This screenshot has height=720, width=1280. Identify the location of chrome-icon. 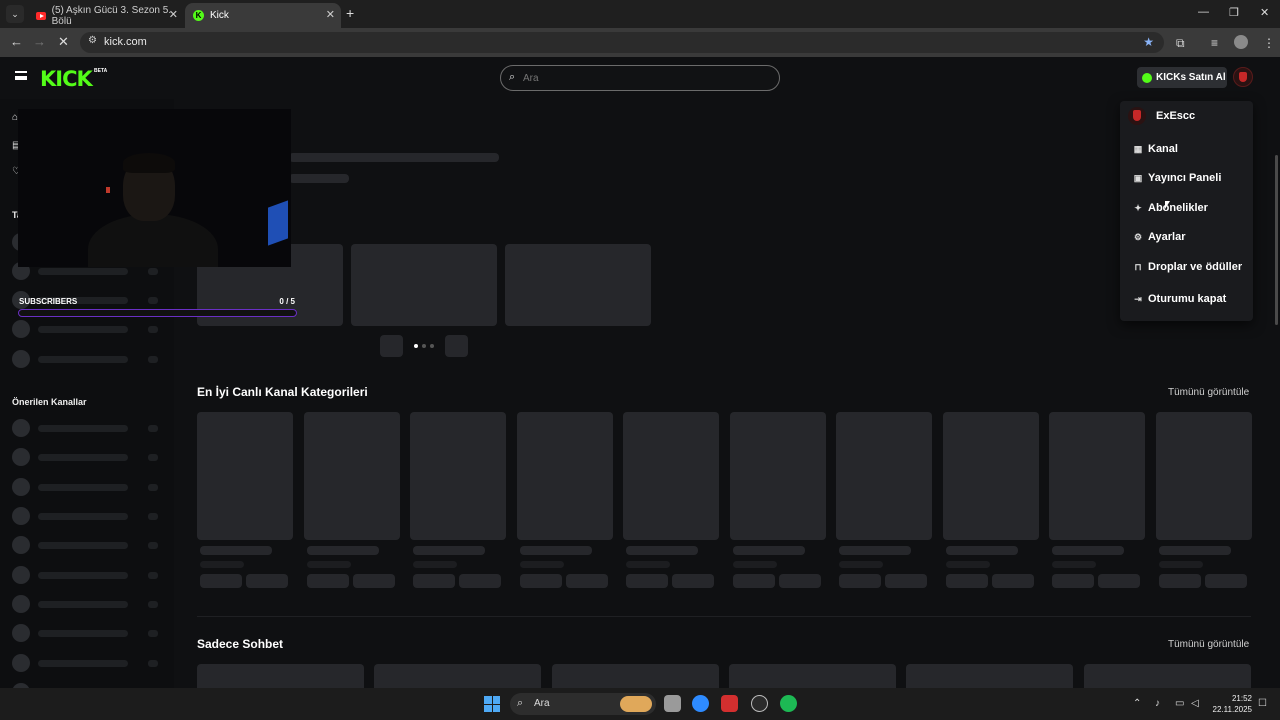
(700, 703).